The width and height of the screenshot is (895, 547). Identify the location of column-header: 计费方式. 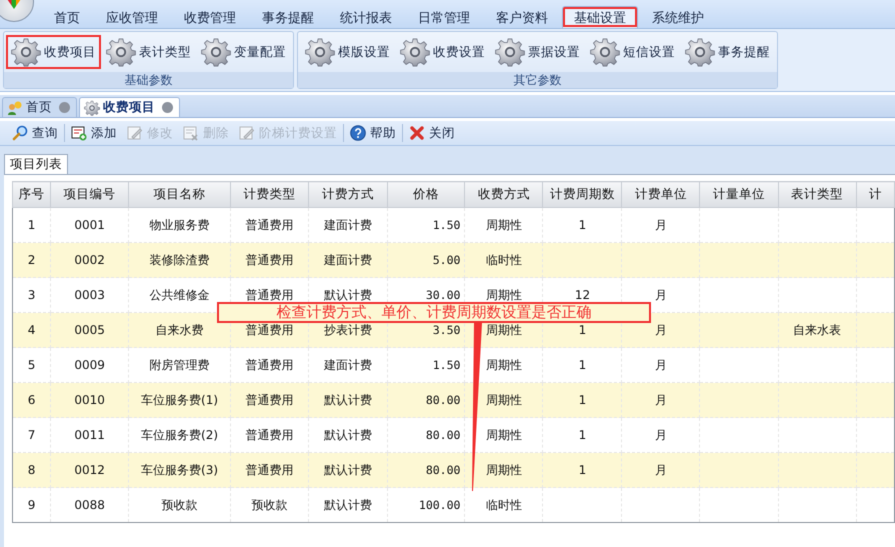
(348, 195).